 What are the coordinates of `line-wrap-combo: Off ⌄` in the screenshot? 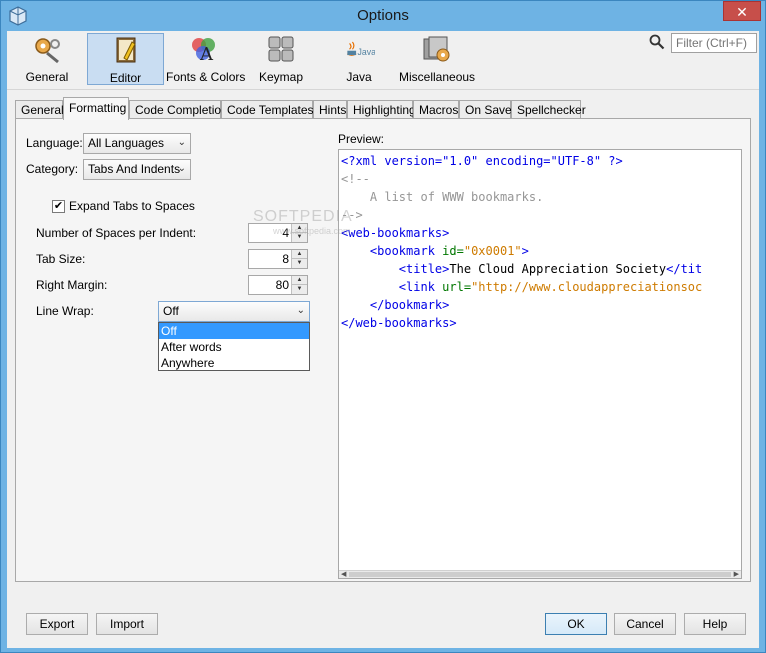 It's located at (234, 311).